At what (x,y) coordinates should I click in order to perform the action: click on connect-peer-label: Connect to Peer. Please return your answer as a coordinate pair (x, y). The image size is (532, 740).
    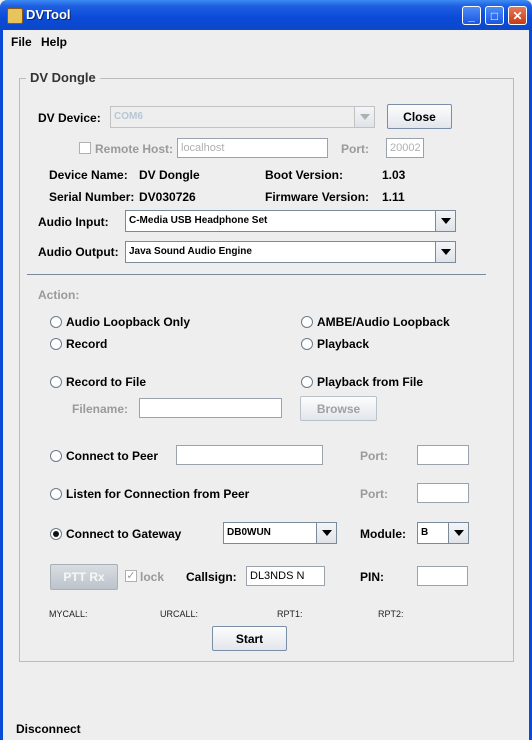
    Looking at the image, I should click on (112, 456).